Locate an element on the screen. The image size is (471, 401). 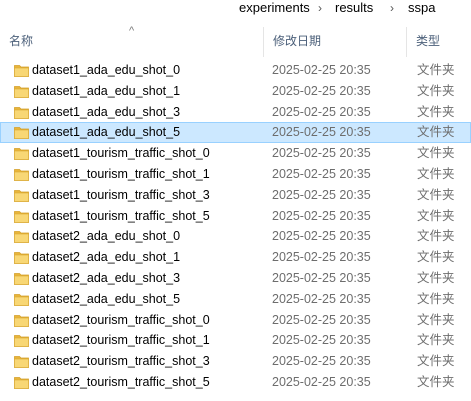
file-name: dataset2_tourism_traffic_shot_3 is located at coordinates (121, 361).